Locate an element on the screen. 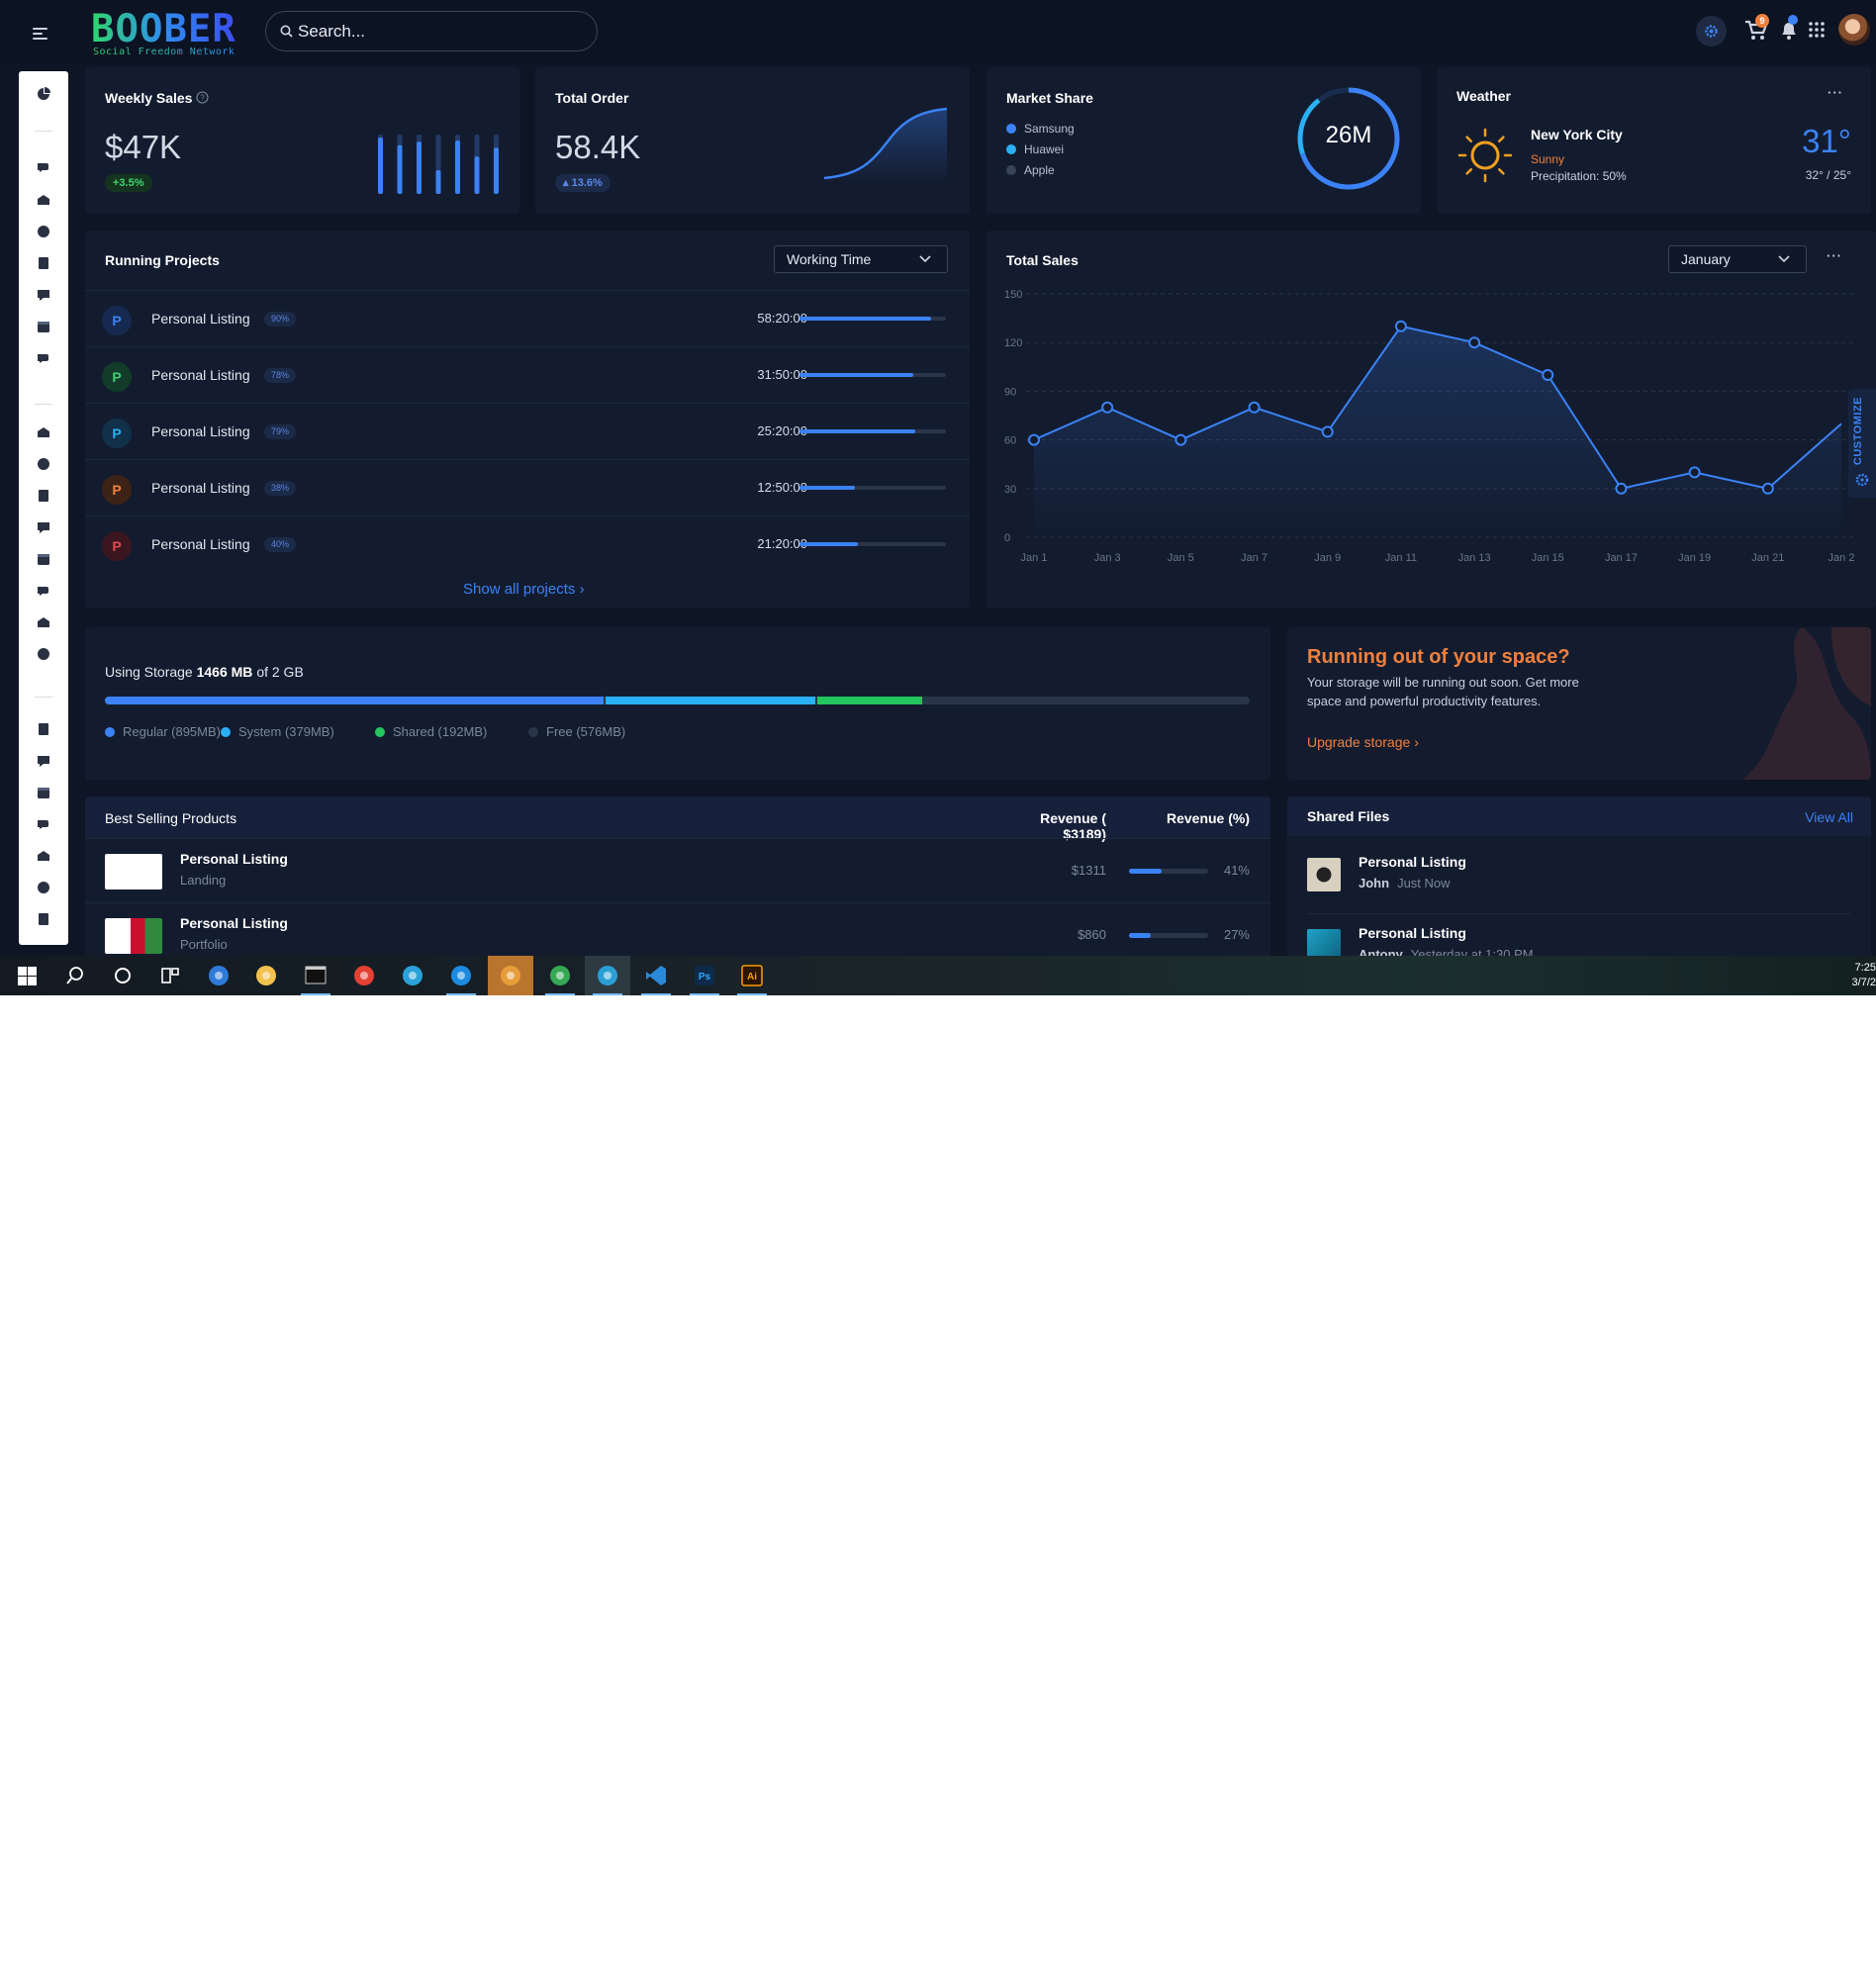 The width and height of the screenshot is (1876, 1965). legend-dot is located at coordinates (226, 732).